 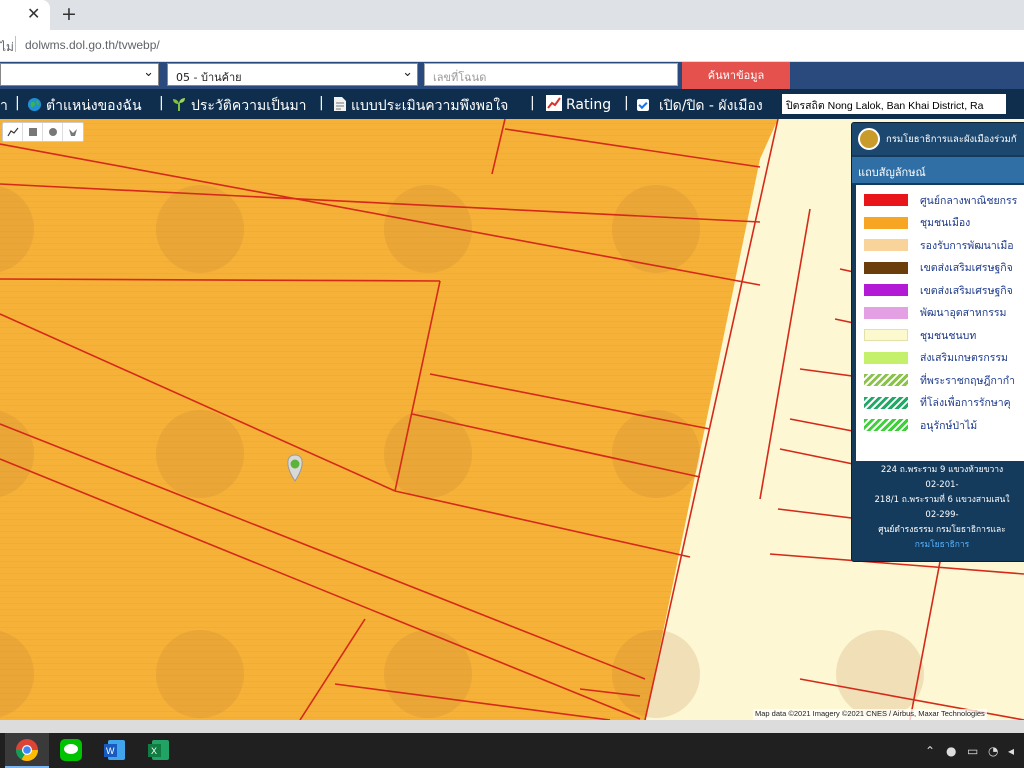 What do you see at coordinates (917, 223) in the screenshot?
I see `legend-item: ชุมชนเมือง` at bounding box center [917, 223].